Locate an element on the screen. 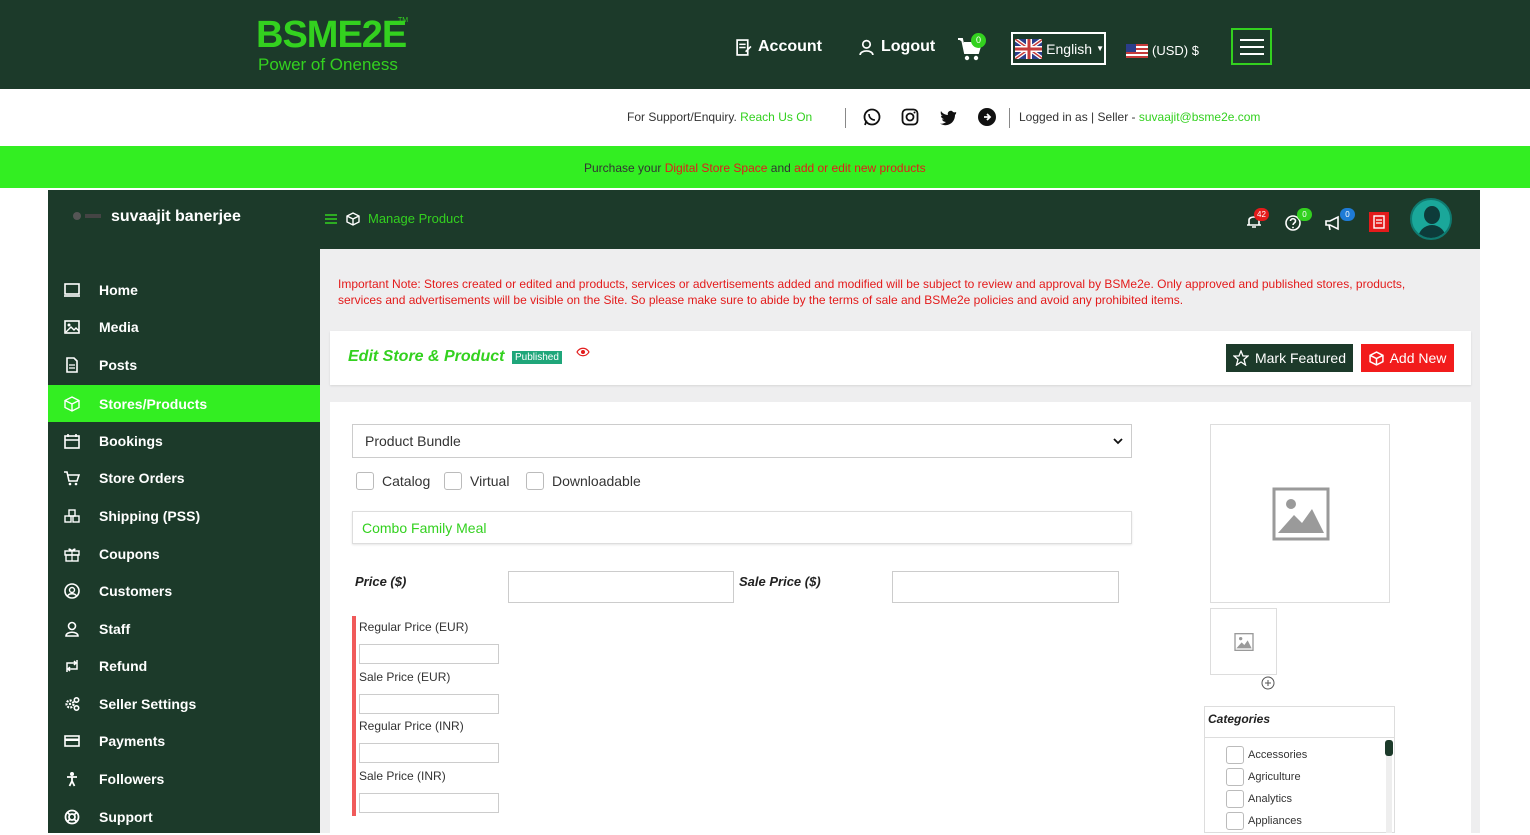 Image resolution: width=1530 pixels, height=835 pixels. megaphone-icon is located at coordinates (1333, 223).